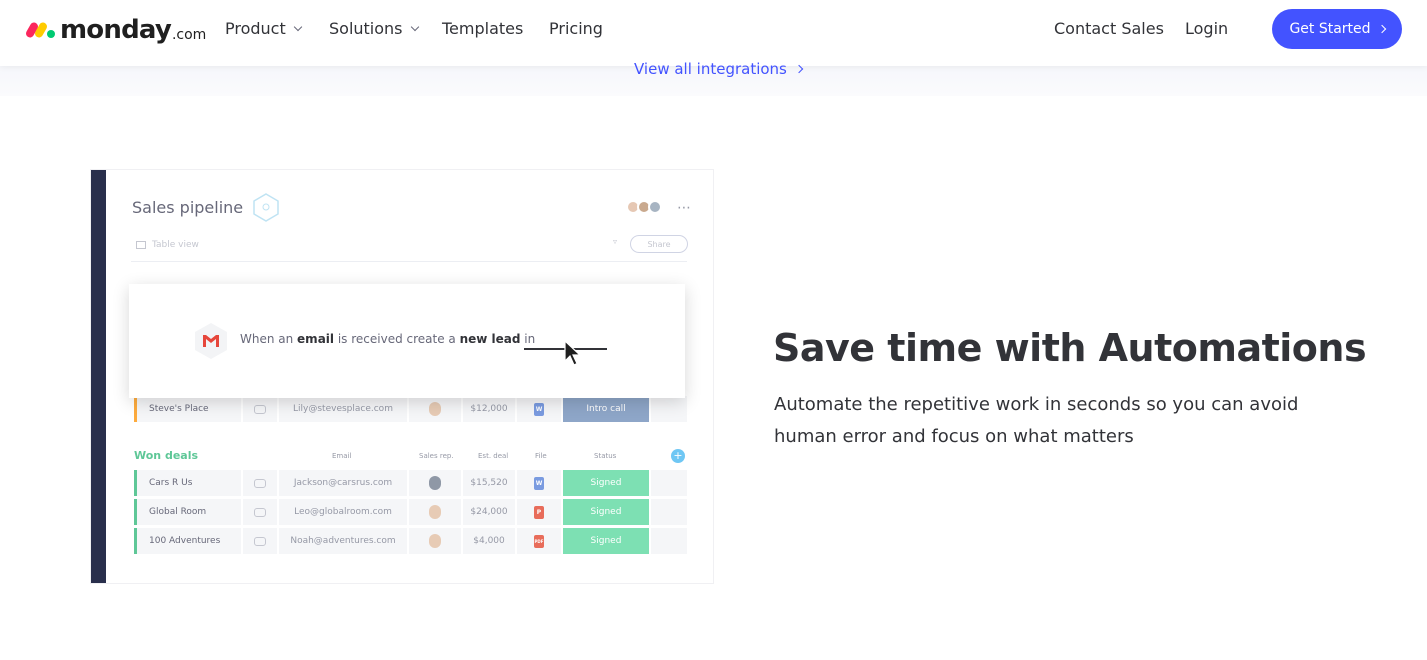 The height and width of the screenshot is (660, 1427). What do you see at coordinates (710, 69) in the screenshot?
I see `view-all-integrations-label: View all integrations` at bounding box center [710, 69].